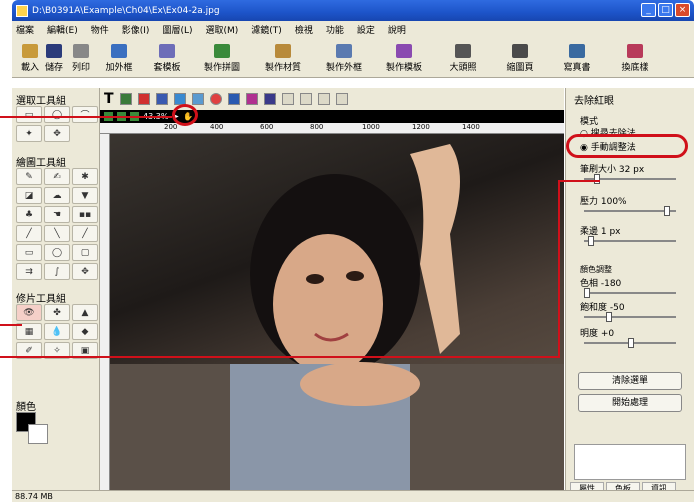  What do you see at coordinates (520, 50) in the screenshot?
I see `thumbnail-icon` at bounding box center [520, 50].